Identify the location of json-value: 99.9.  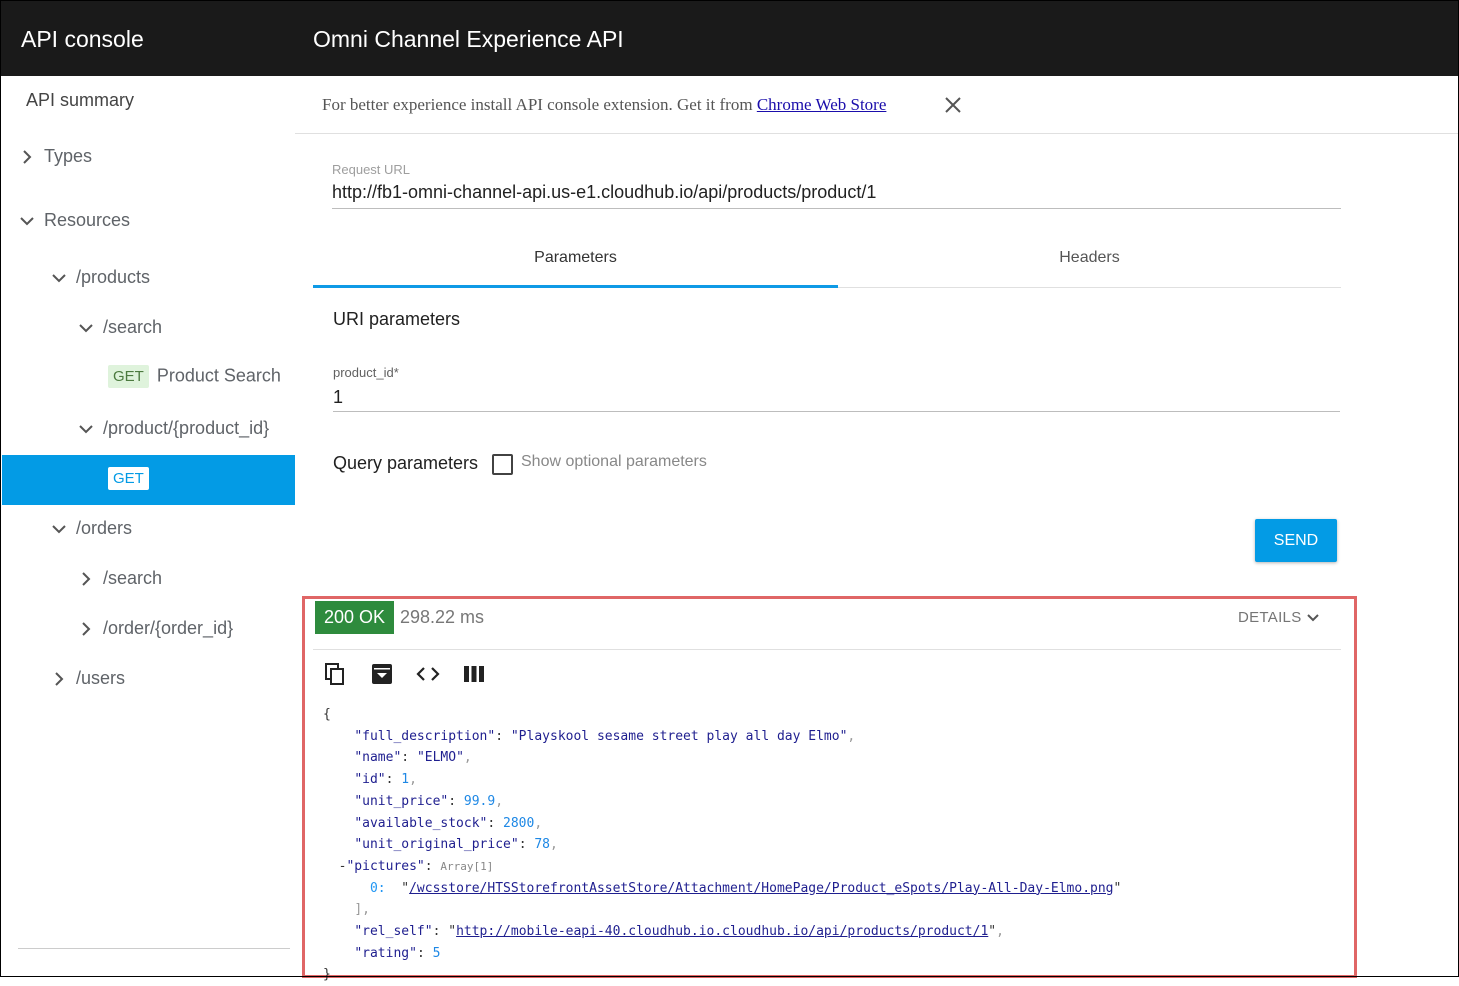
(479, 801).